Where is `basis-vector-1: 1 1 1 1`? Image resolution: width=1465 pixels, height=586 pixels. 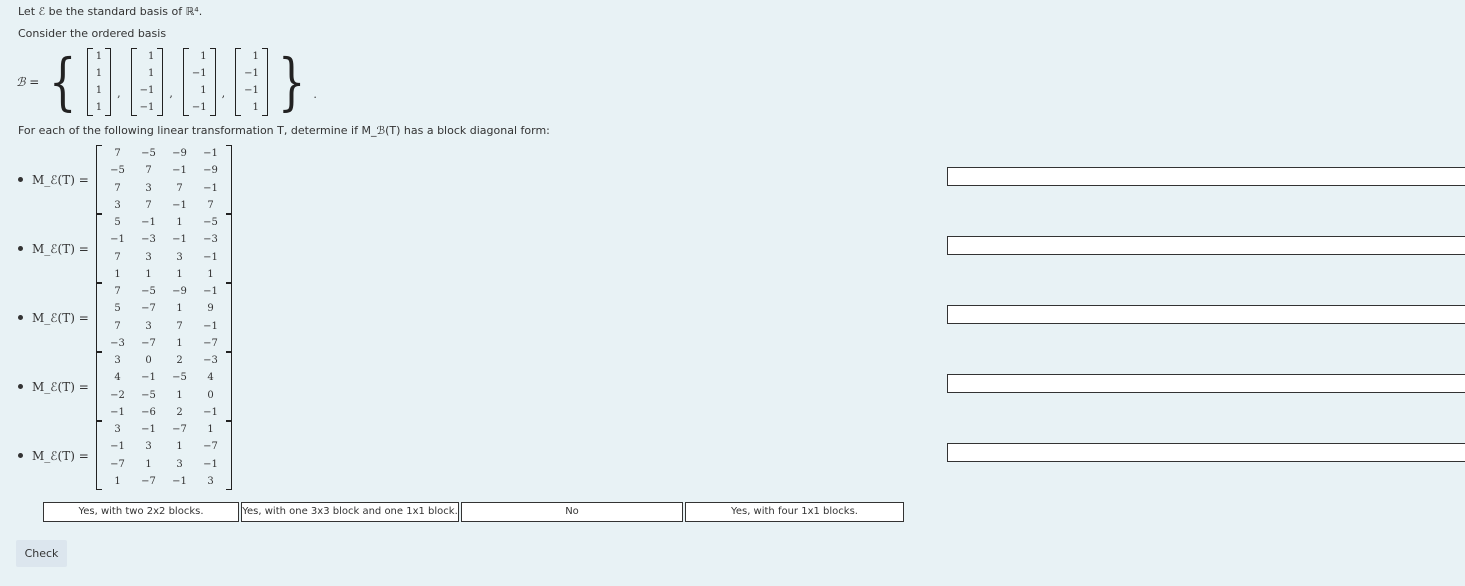 basis-vector-1: 1 1 1 1 is located at coordinates (99, 82).